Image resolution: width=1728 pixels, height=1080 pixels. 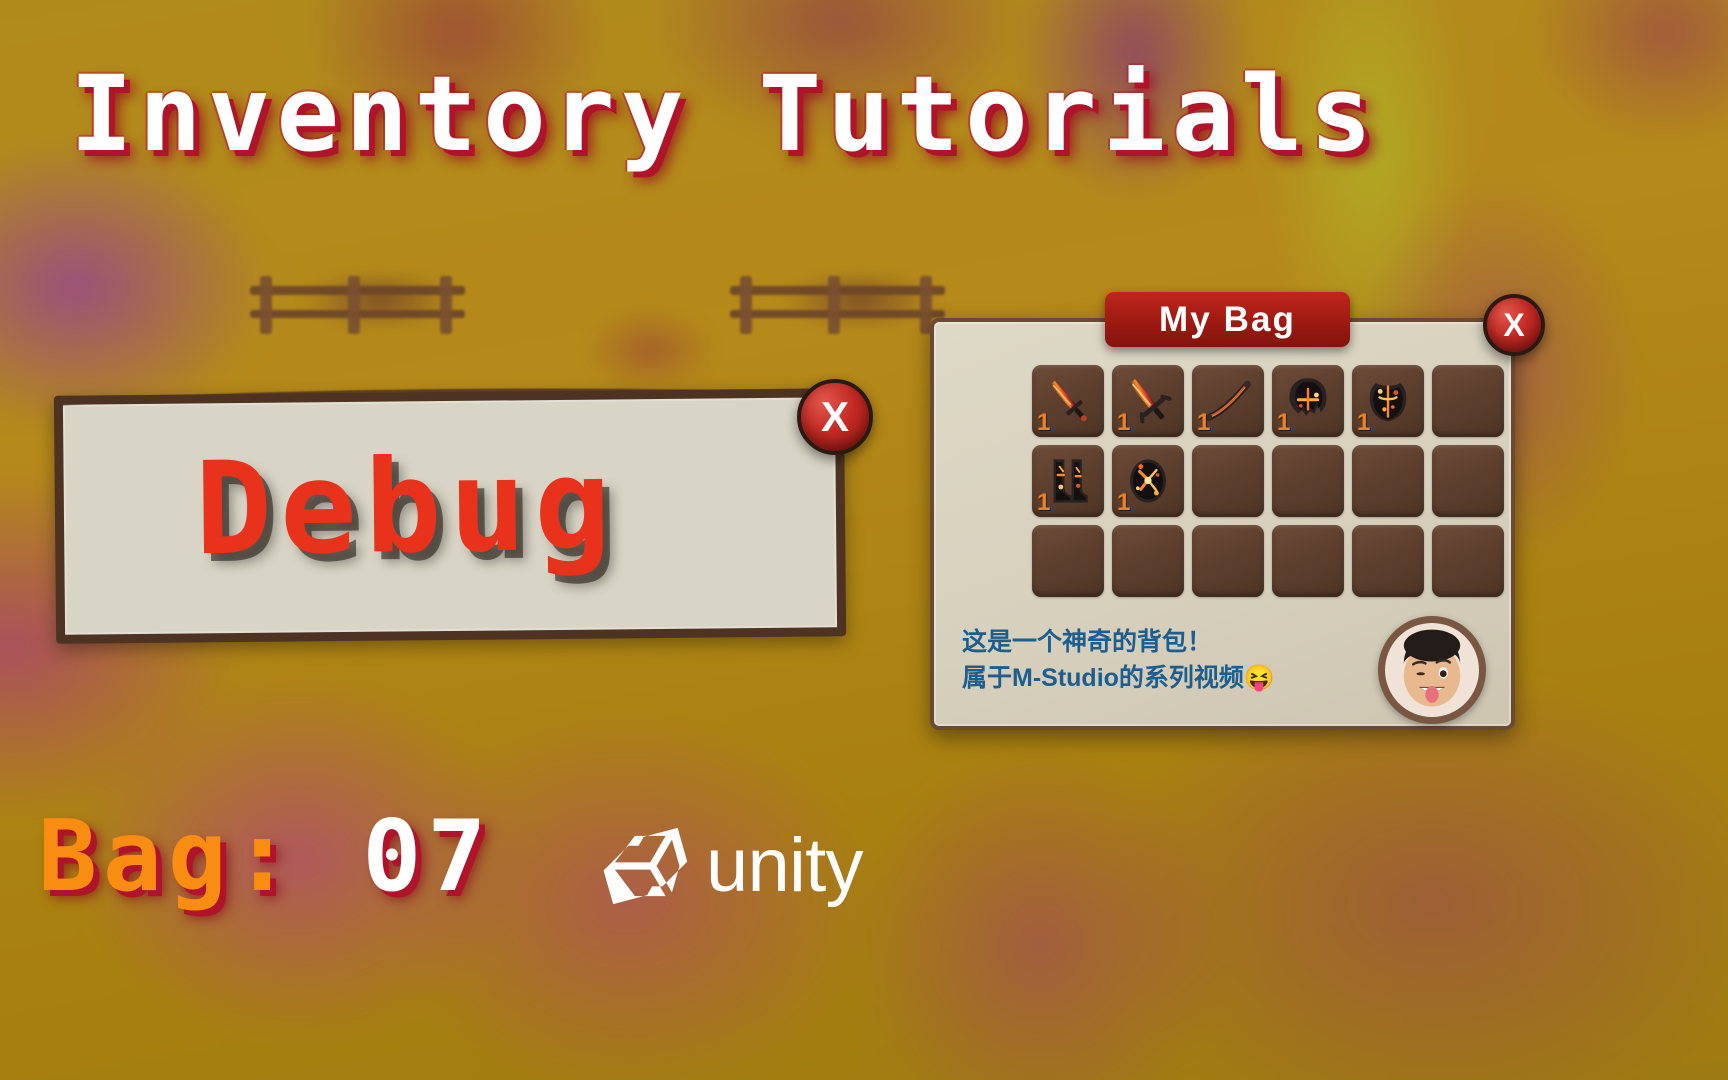 I want to click on bag-counter-number: 07, so click(x=427, y=857).